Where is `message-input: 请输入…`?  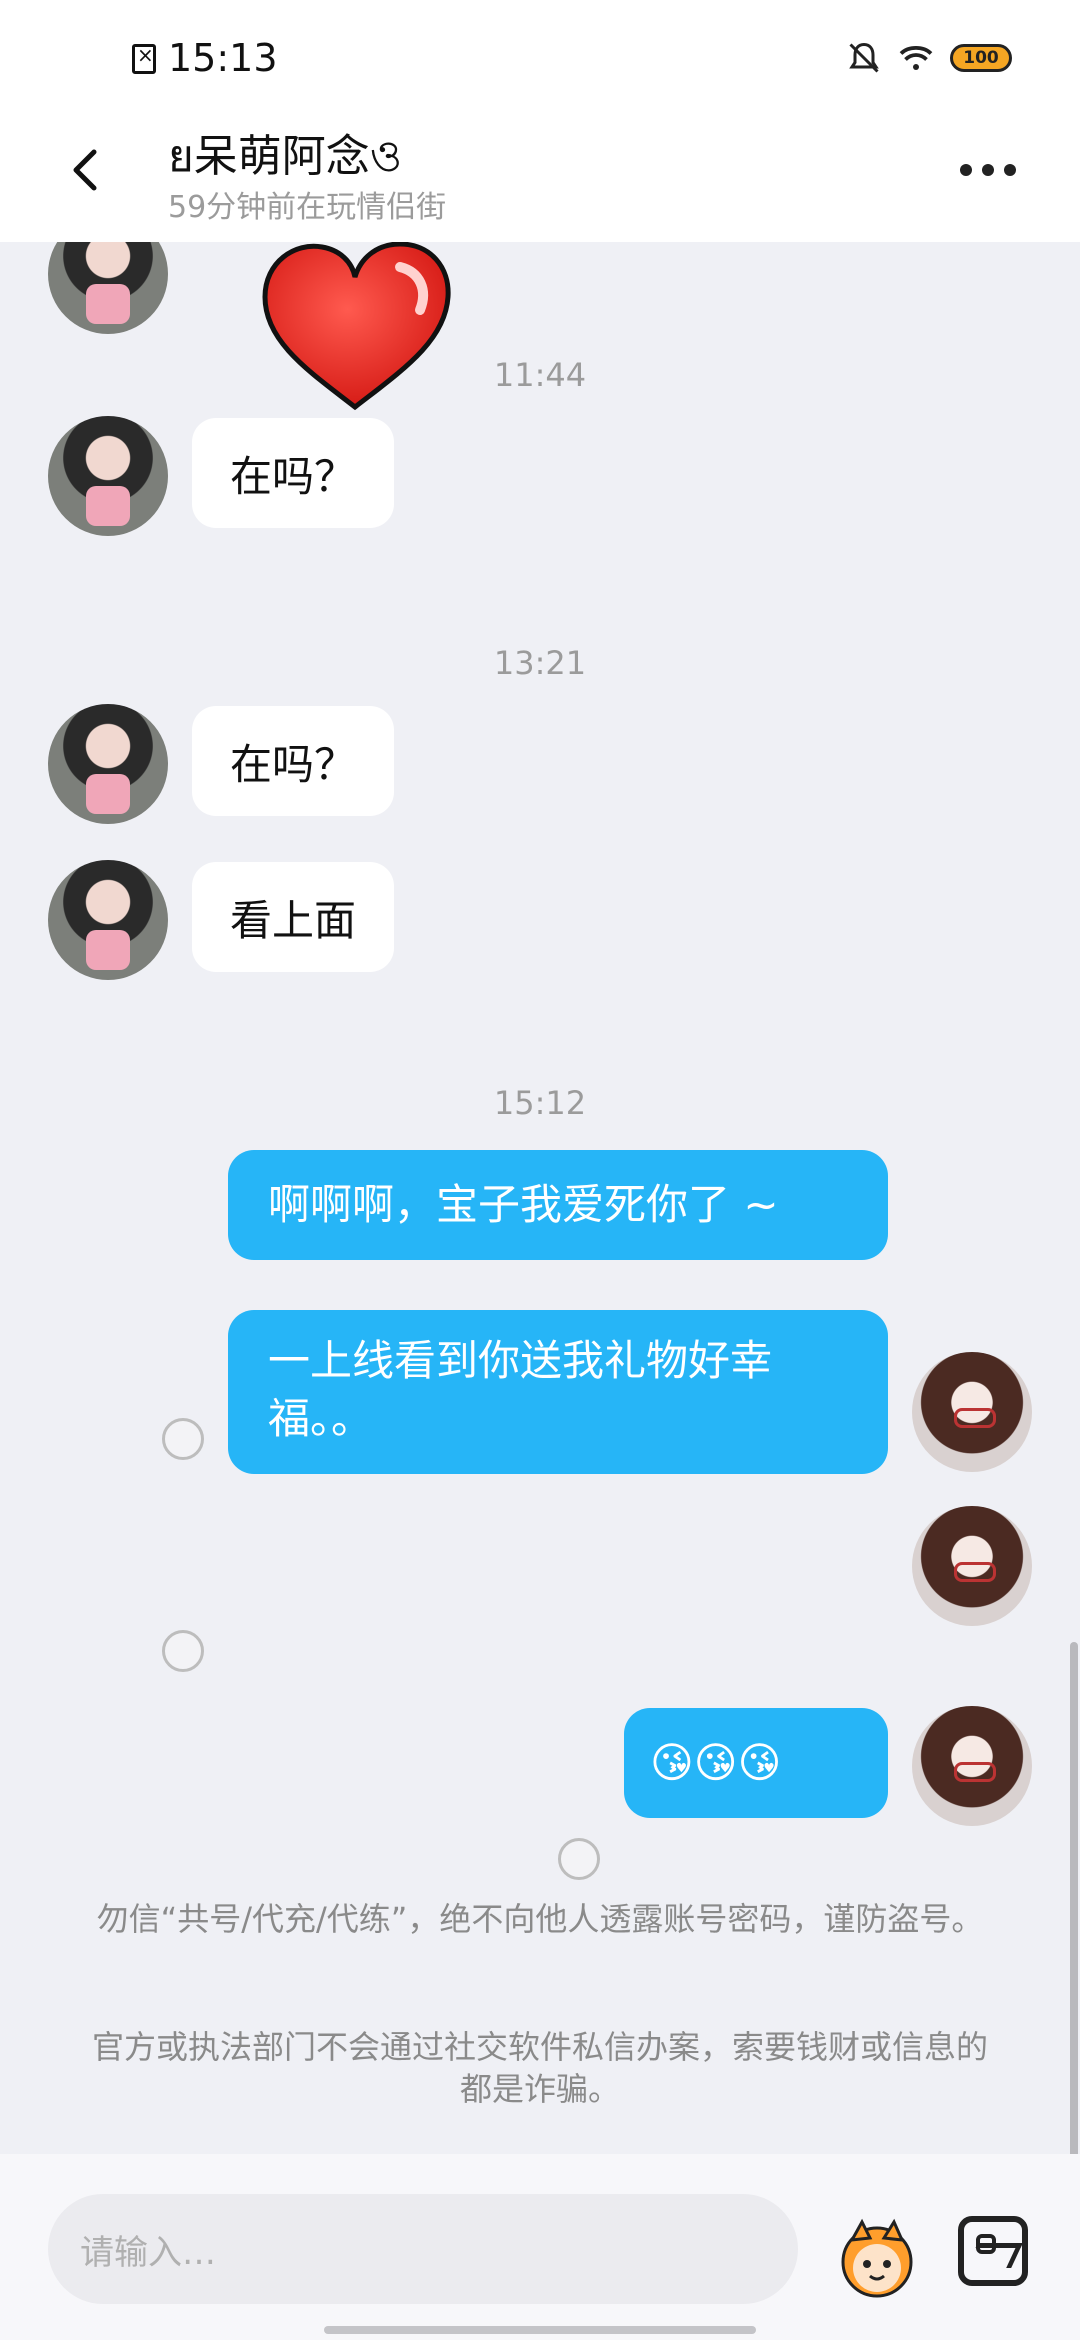 message-input: 请输入… is located at coordinates (423, 2249).